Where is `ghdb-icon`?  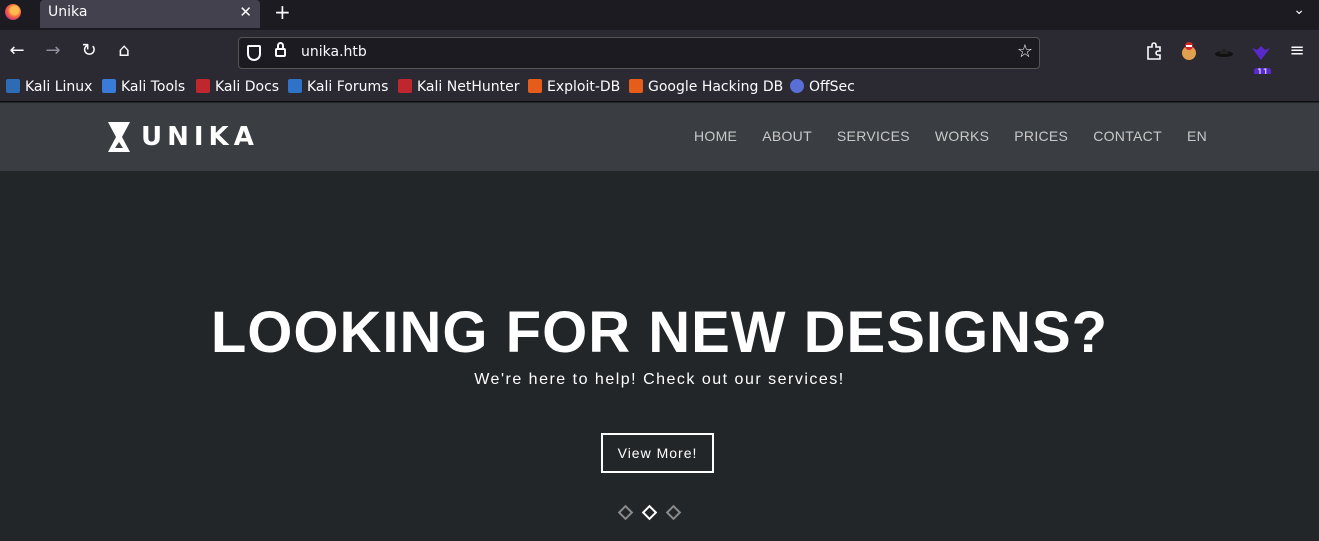
ghdb-icon is located at coordinates (636, 86).